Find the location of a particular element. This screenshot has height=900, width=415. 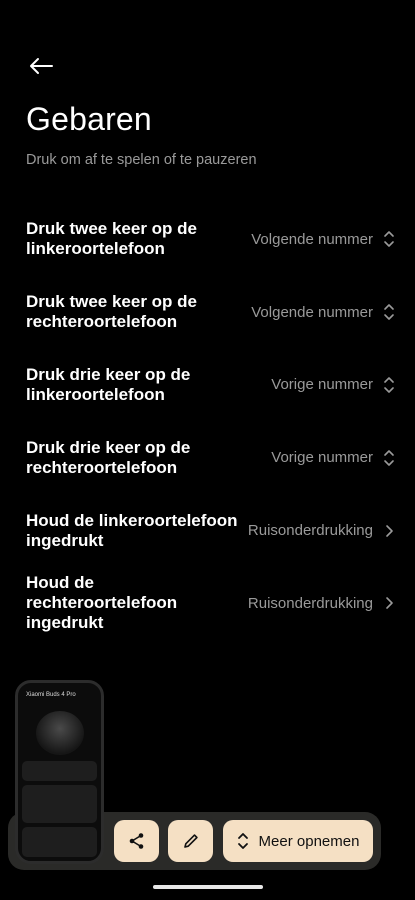

gesture-label: Druk twee keer op de rechteroortelefoon is located at coordinates (112, 312).